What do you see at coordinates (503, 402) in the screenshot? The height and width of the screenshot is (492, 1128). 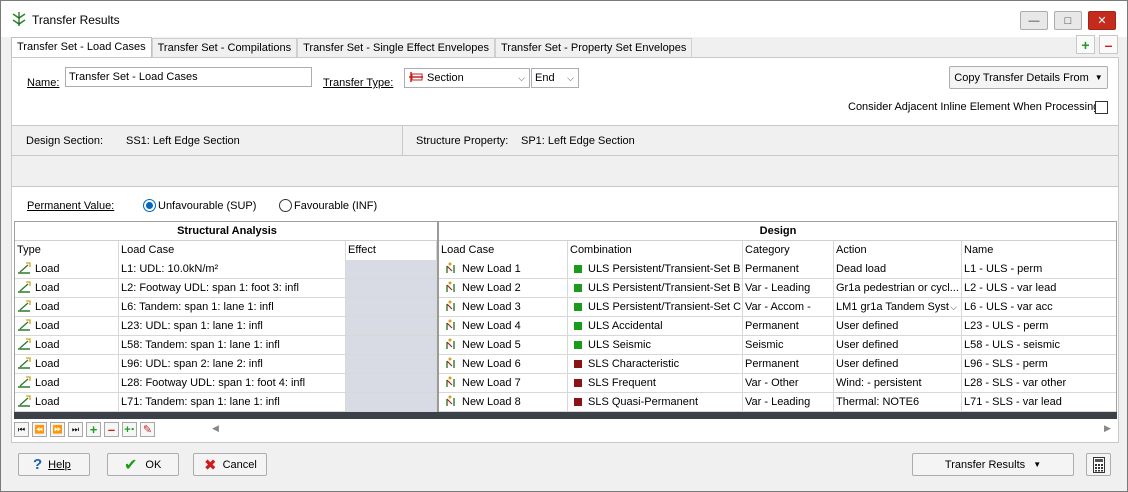 I see `cell-design-load-case: New Load 8` at bounding box center [503, 402].